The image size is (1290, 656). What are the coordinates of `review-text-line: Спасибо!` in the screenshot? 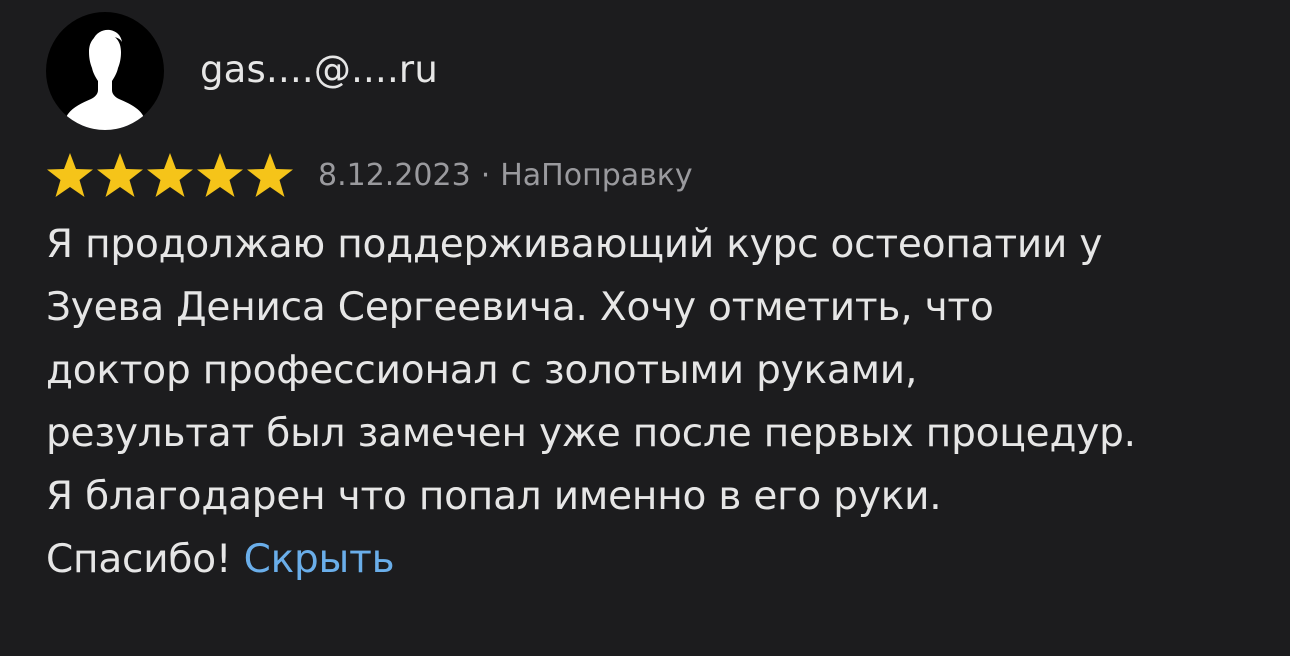 It's located at (139, 559).